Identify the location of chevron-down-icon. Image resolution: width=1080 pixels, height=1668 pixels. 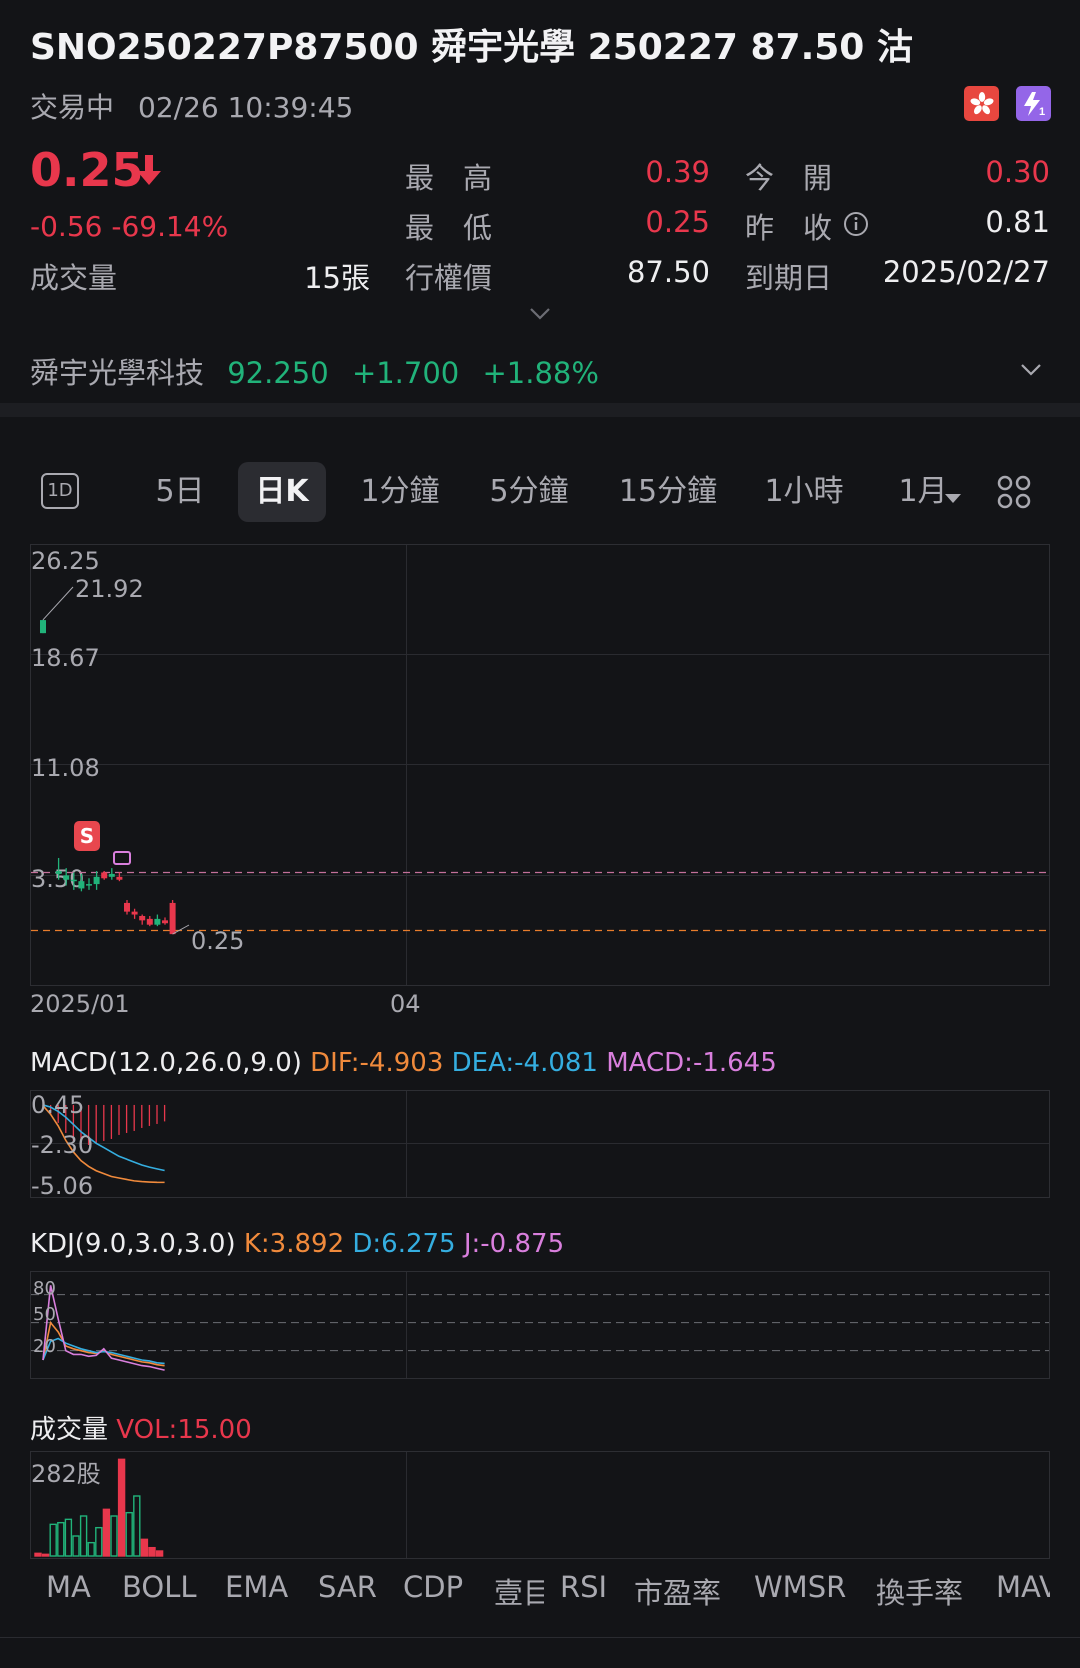
(1031, 371).